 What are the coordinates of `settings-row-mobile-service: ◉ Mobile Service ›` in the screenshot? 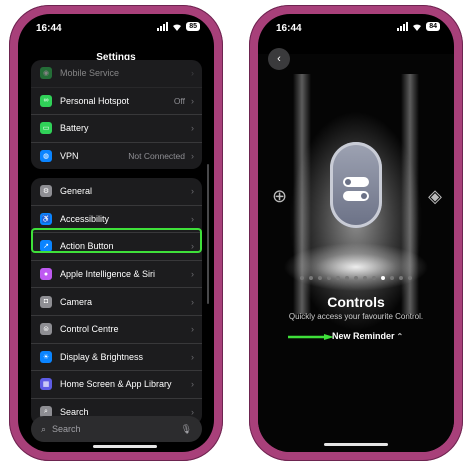 It's located at (116, 74).